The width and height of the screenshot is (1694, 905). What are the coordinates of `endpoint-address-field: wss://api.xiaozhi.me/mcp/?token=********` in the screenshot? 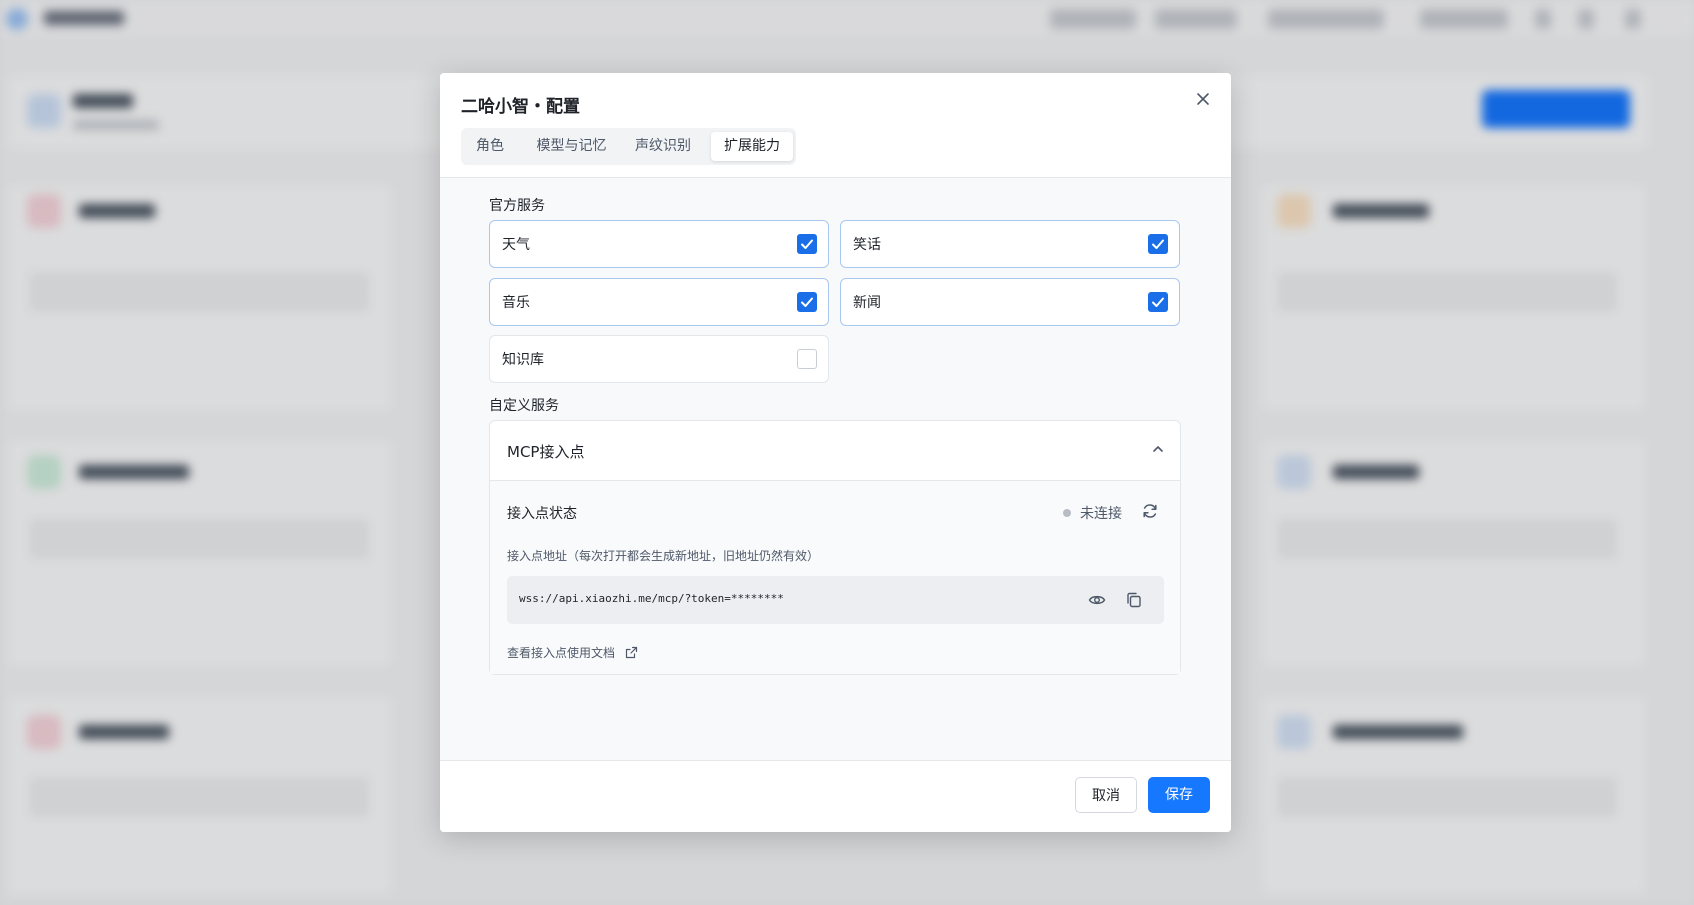 It's located at (835, 600).